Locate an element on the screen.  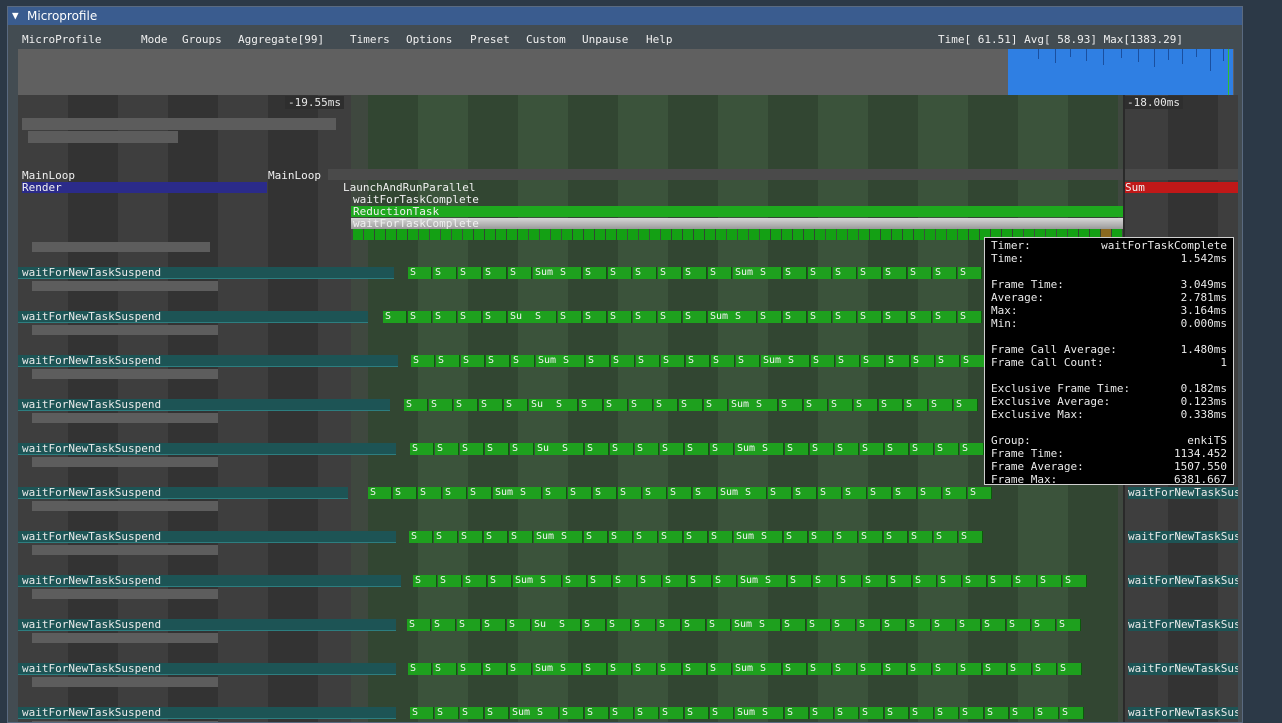
menu-preset: Preset is located at coordinates (490, 41).